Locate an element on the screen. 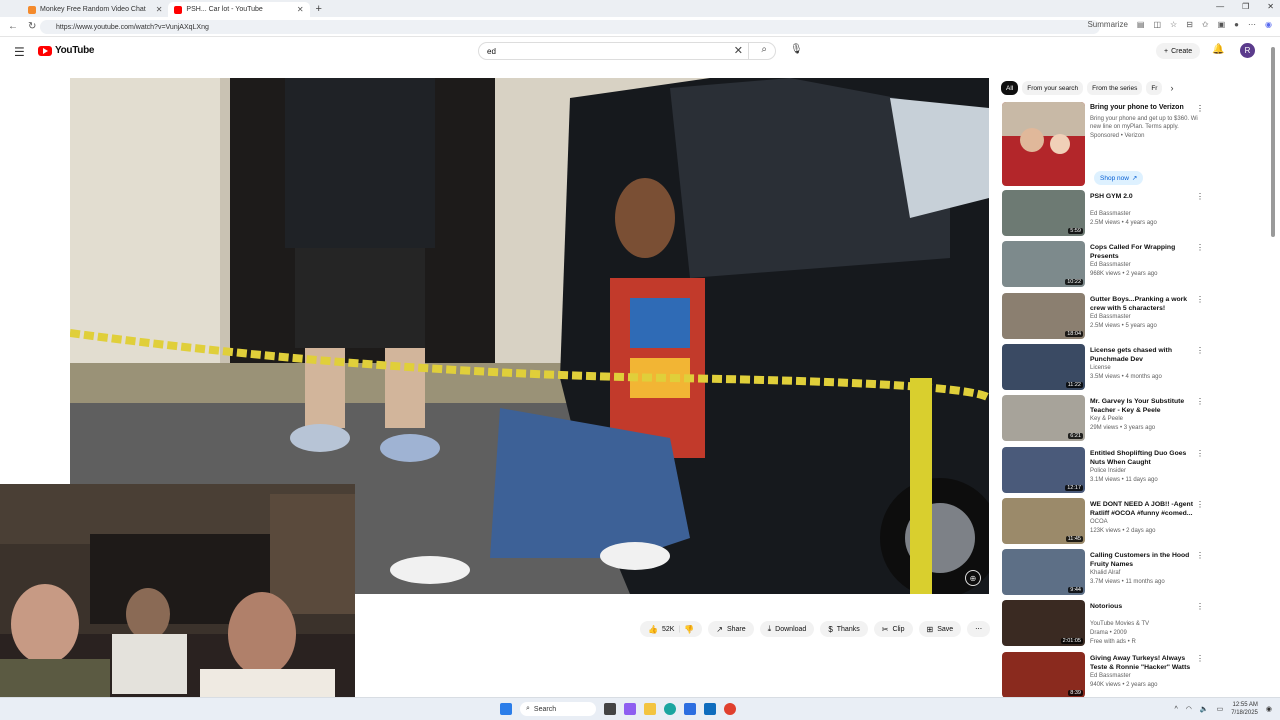 The image size is (1280, 720). download-button: ⤓ Download is located at coordinates (787, 629).